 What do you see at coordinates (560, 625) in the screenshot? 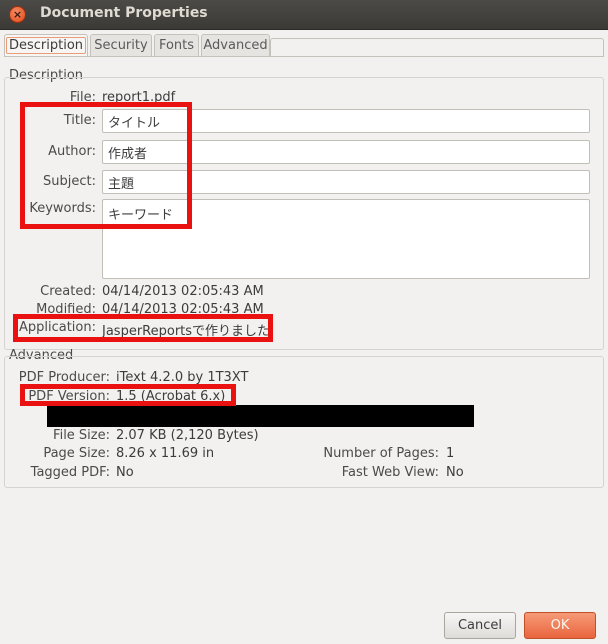
I see `ok-button: OK` at bounding box center [560, 625].